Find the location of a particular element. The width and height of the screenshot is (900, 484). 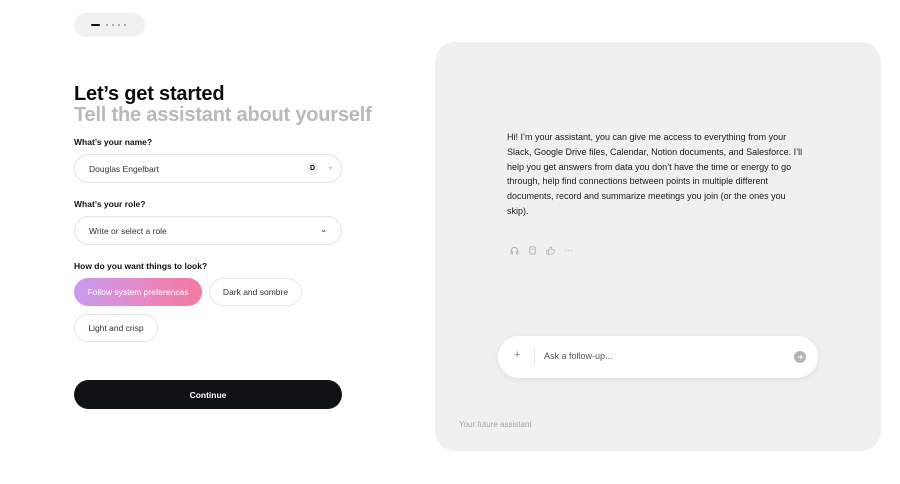

follow-up-composer: + Ask a follow-up... ➜ is located at coordinates (658, 357).